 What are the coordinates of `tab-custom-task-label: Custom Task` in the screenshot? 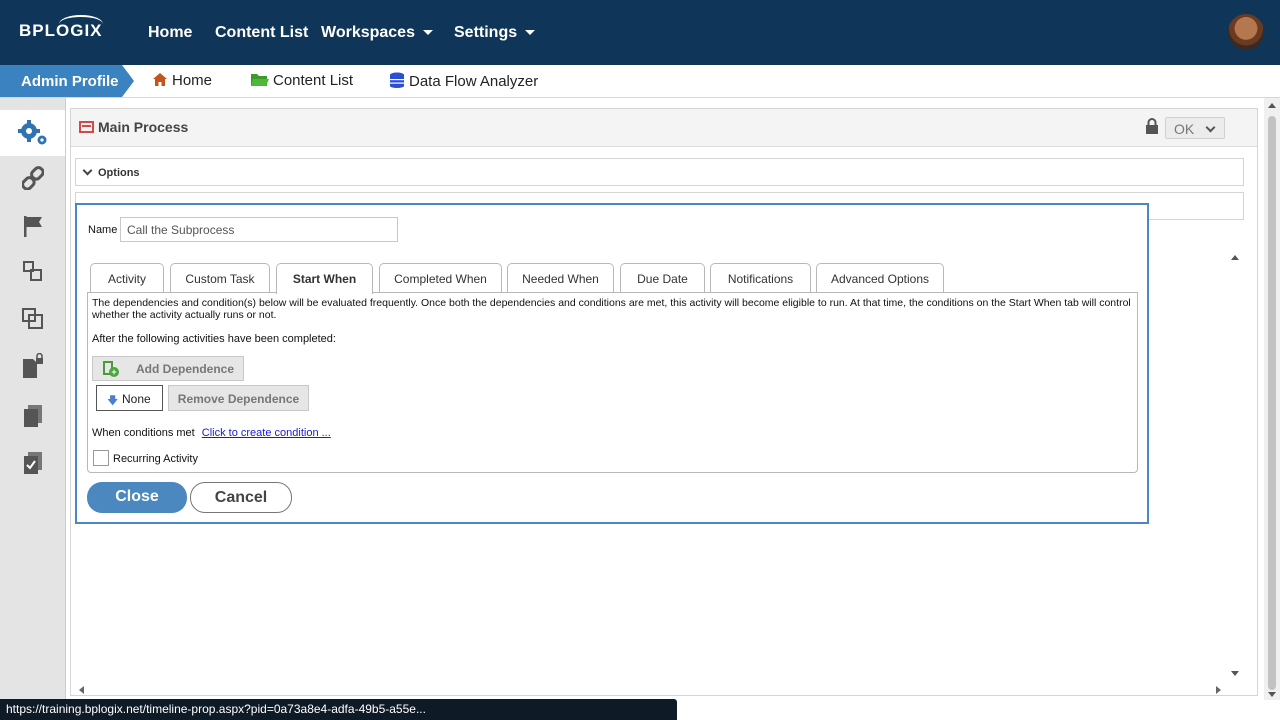 It's located at (220, 279).